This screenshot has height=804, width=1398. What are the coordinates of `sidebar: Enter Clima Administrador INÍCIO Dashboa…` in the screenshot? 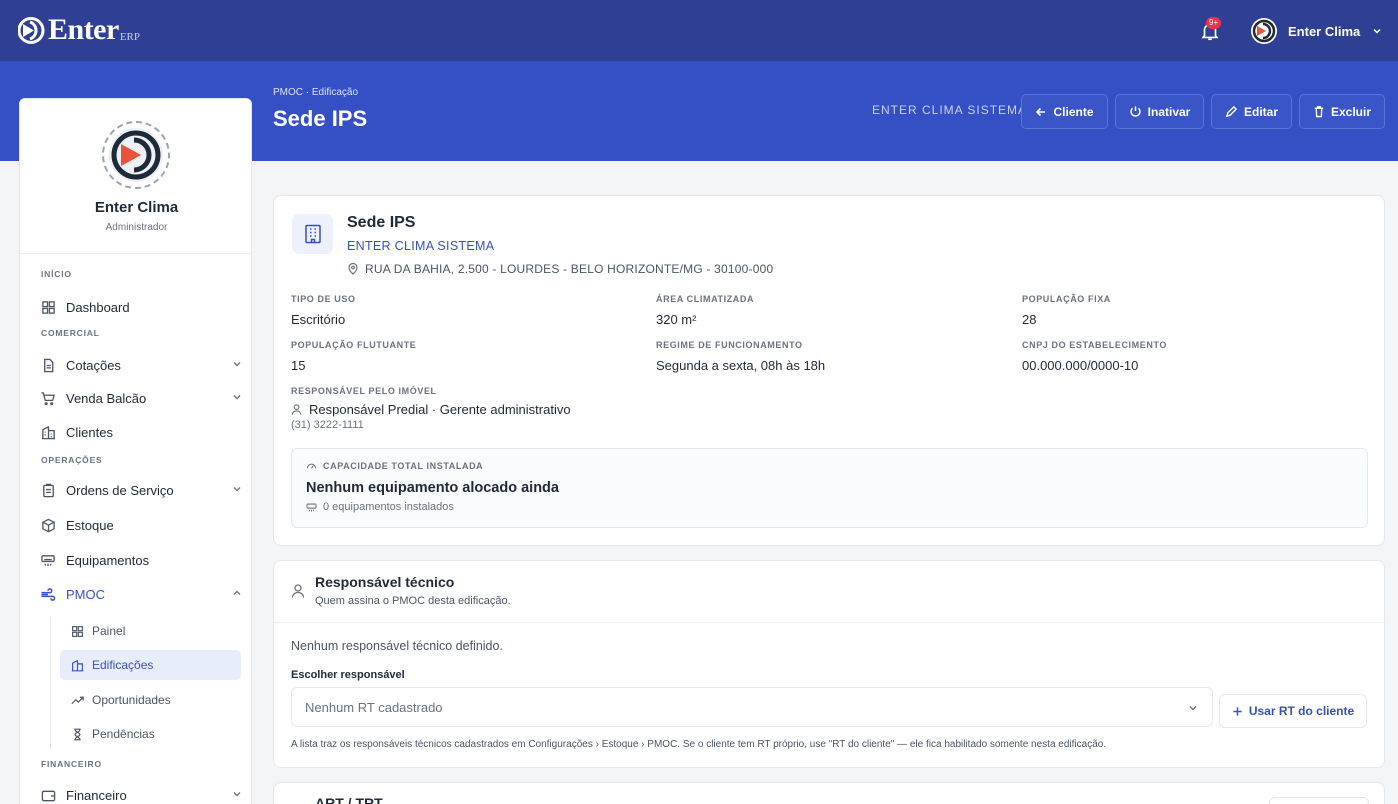 It's located at (136, 451).